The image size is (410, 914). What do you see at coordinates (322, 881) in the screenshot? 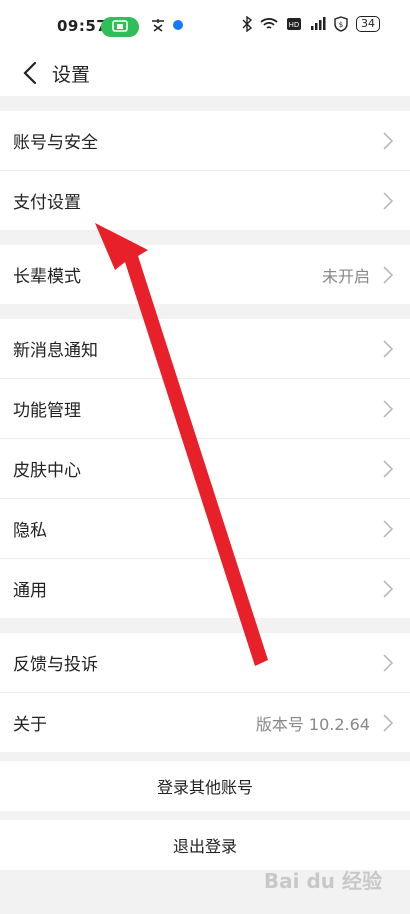
I see `watermark-logo: Bai du 经验` at bounding box center [322, 881].